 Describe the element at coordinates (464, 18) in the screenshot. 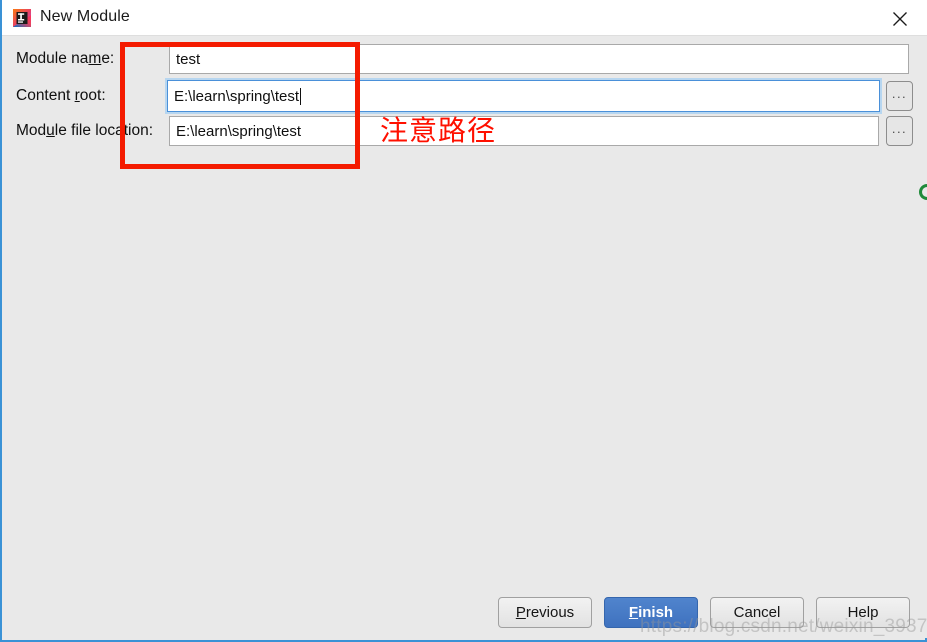

I see `title-bar: New Module` at that location.